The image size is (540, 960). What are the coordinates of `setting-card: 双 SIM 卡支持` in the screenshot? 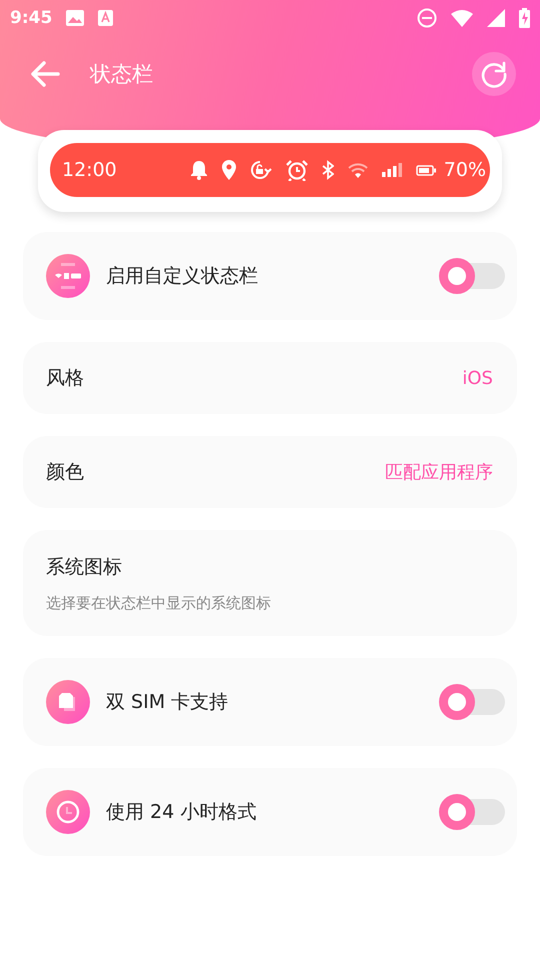 It's located at (270, 702).